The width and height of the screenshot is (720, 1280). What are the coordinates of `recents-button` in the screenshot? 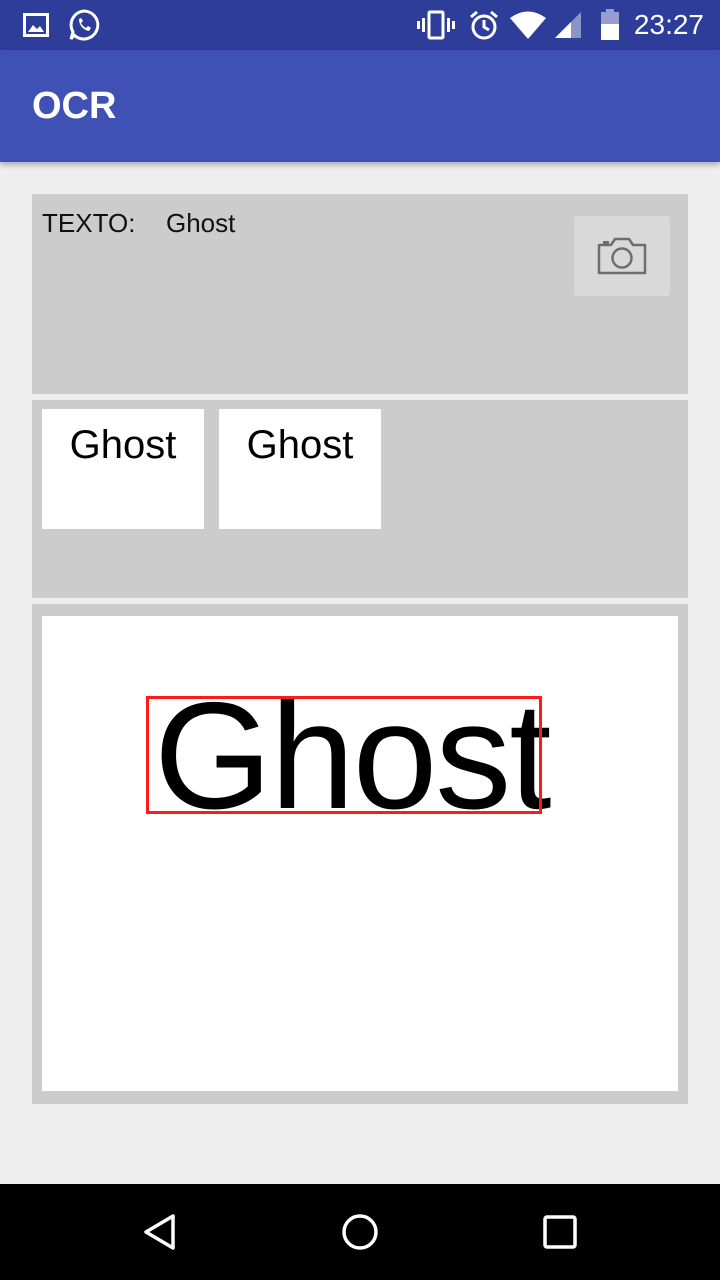 It's located at (560, 1232).